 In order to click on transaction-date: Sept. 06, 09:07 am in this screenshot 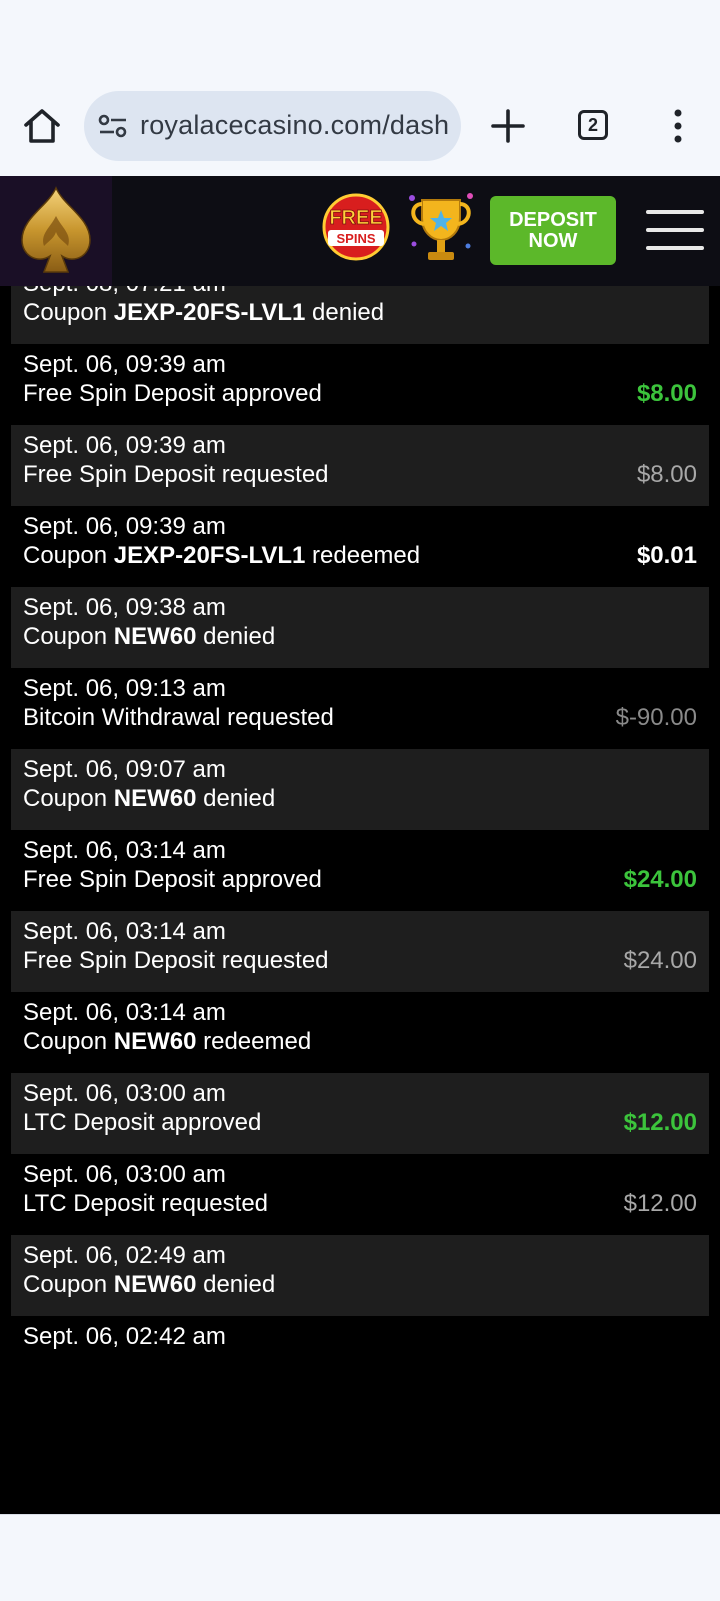, I will do `click(124, 769)`.